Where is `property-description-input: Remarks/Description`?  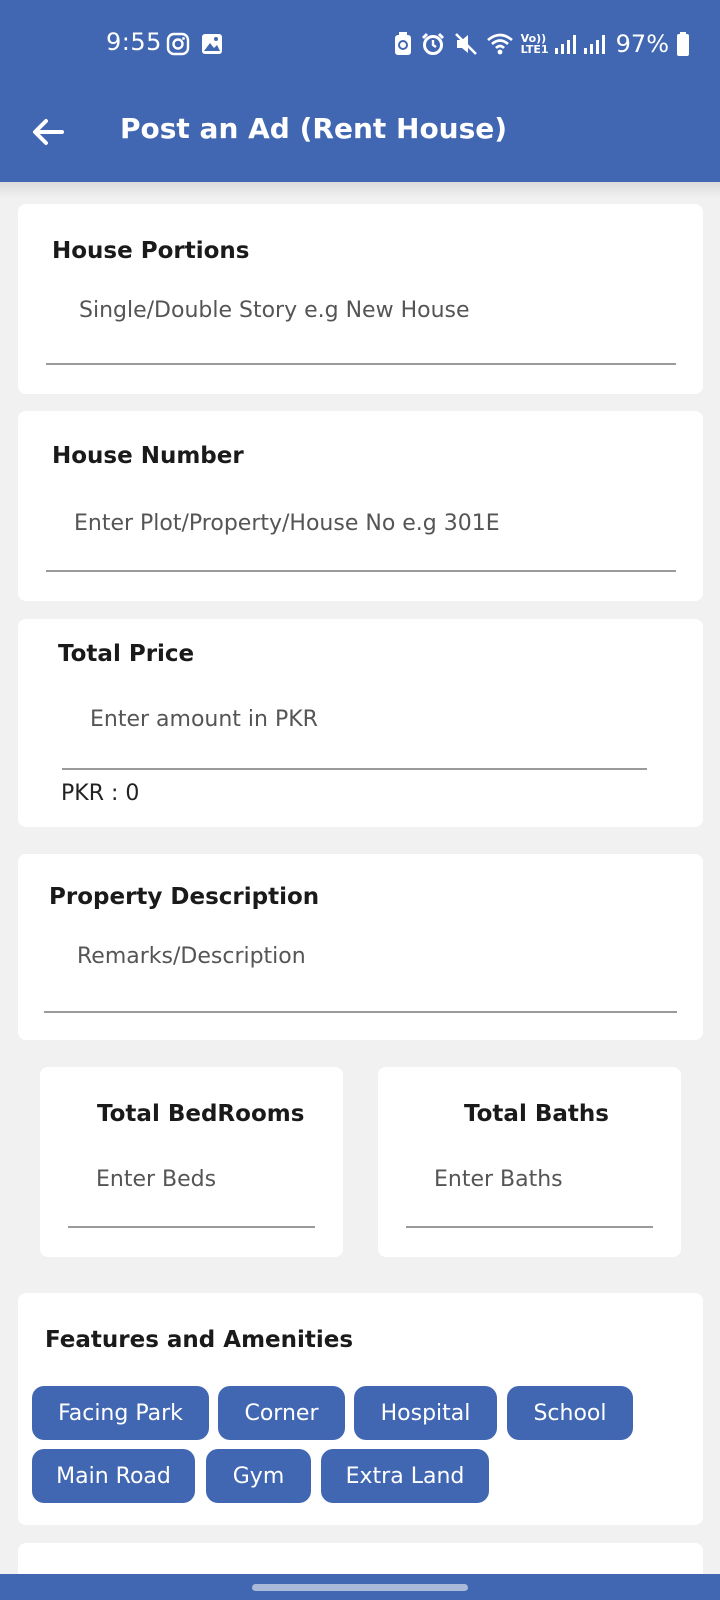
property-description-input: Remarks/Description is located at coordinates (191, 956).